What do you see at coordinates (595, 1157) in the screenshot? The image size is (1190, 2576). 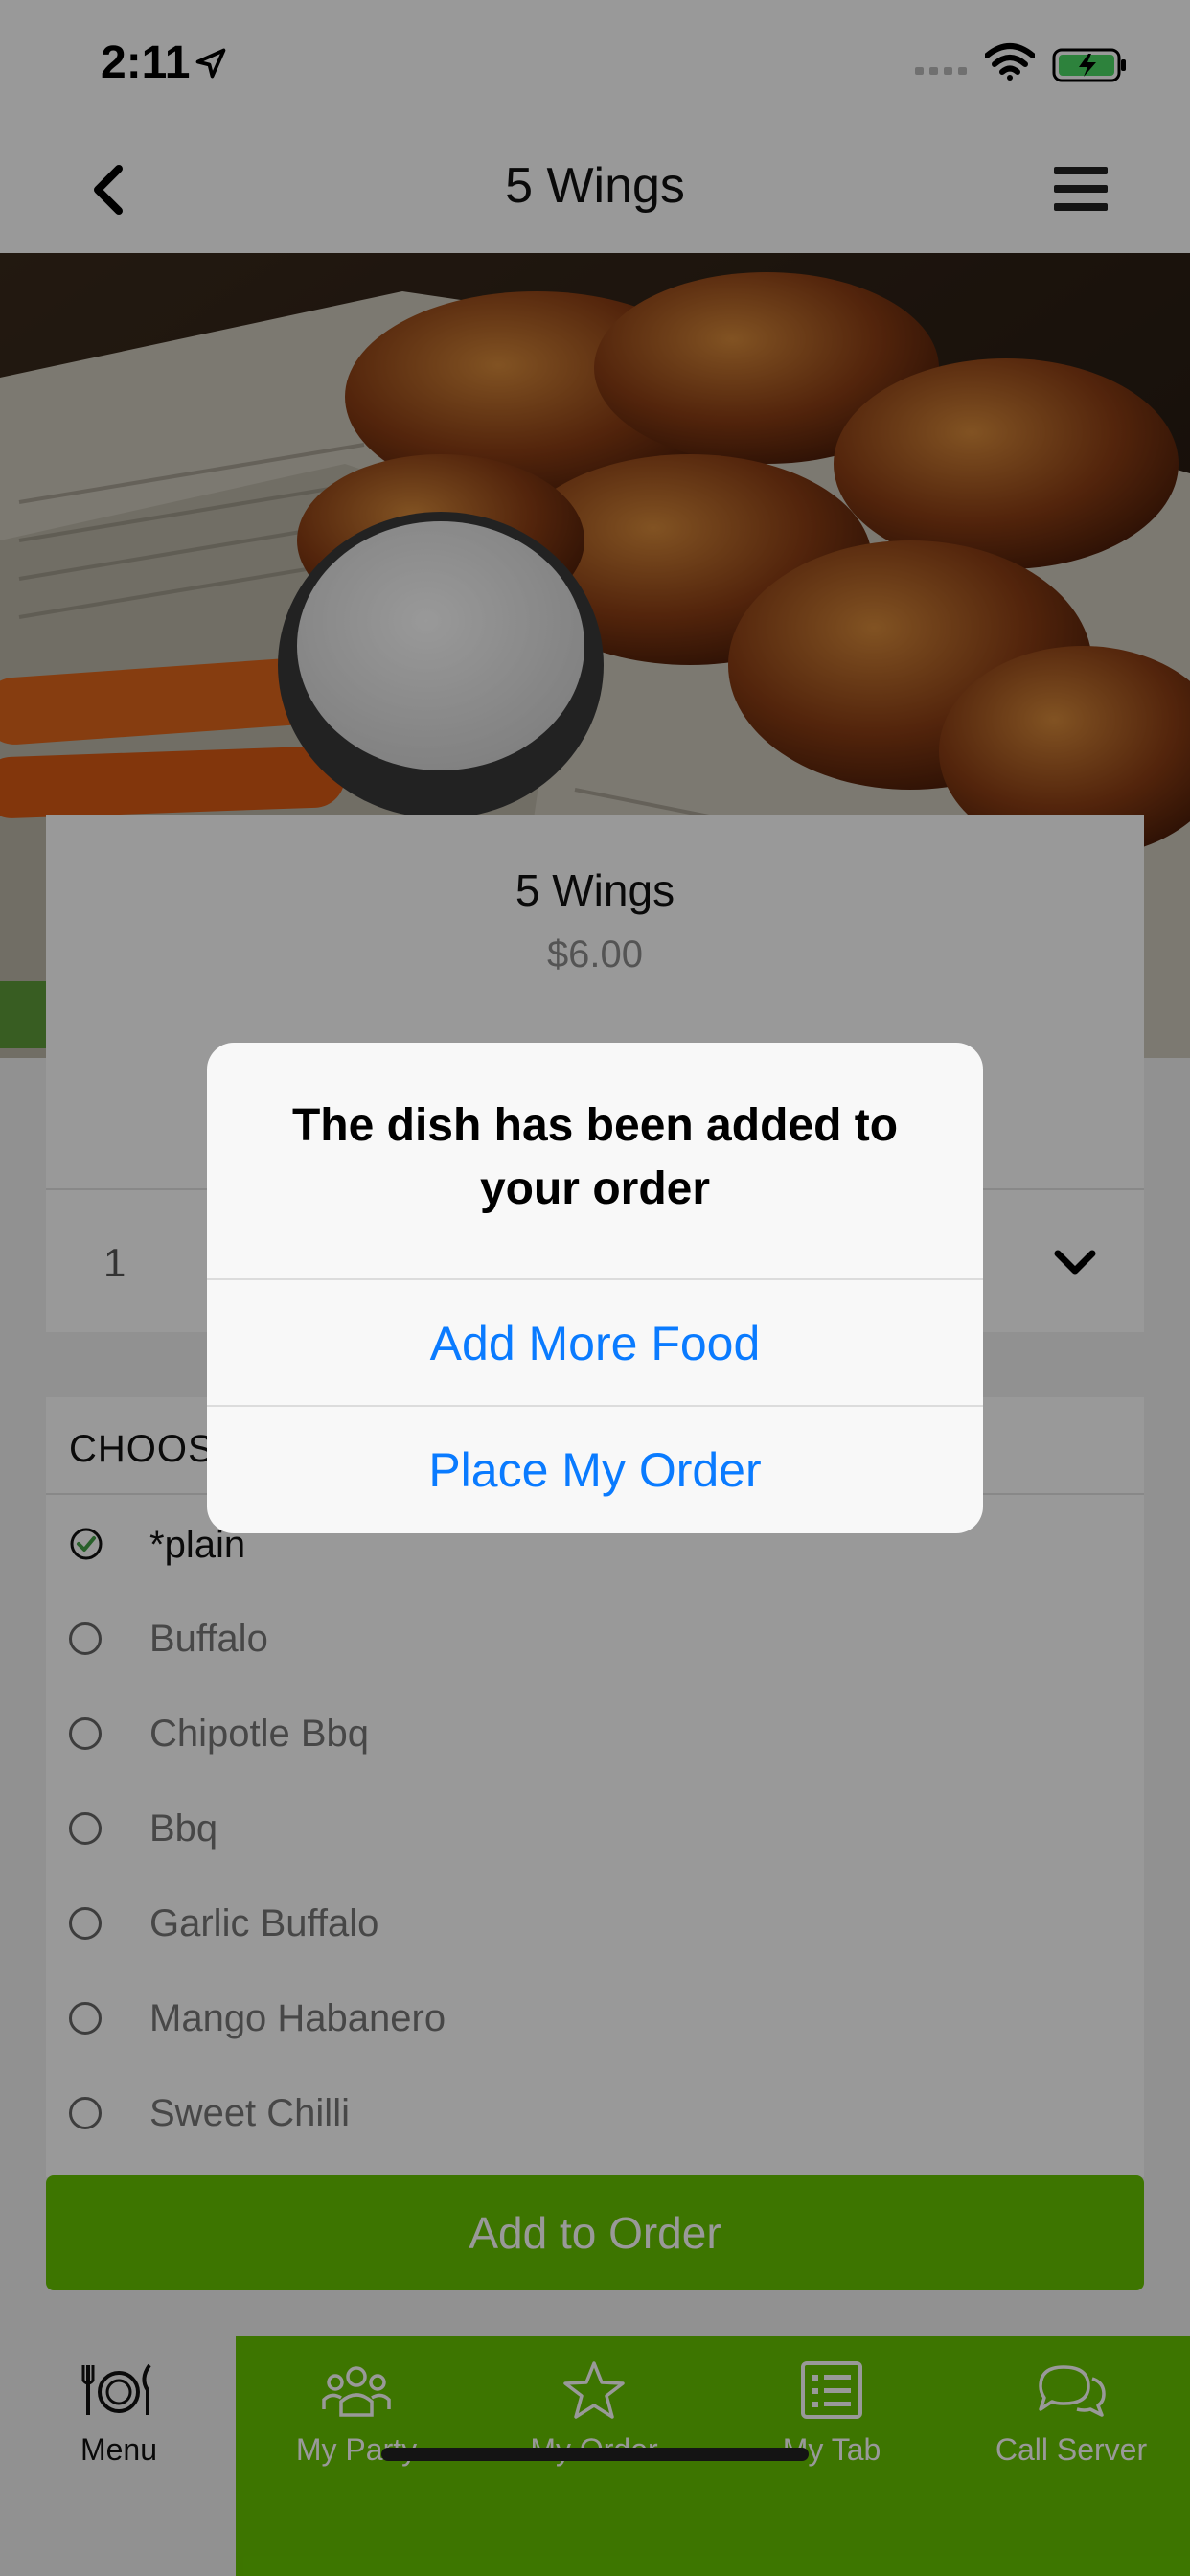 I see `alert-title: The dish has been added to your order` at bounding box center [595, 1157].